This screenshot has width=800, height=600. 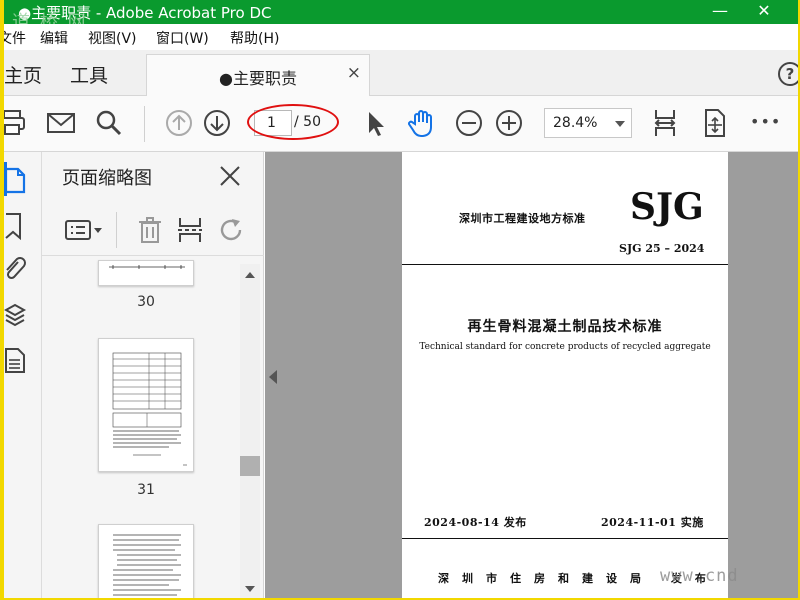 What do you see at coordinates (61, 123) in the screenshot?
I see `email-icon` at bounding box center [61, 123].